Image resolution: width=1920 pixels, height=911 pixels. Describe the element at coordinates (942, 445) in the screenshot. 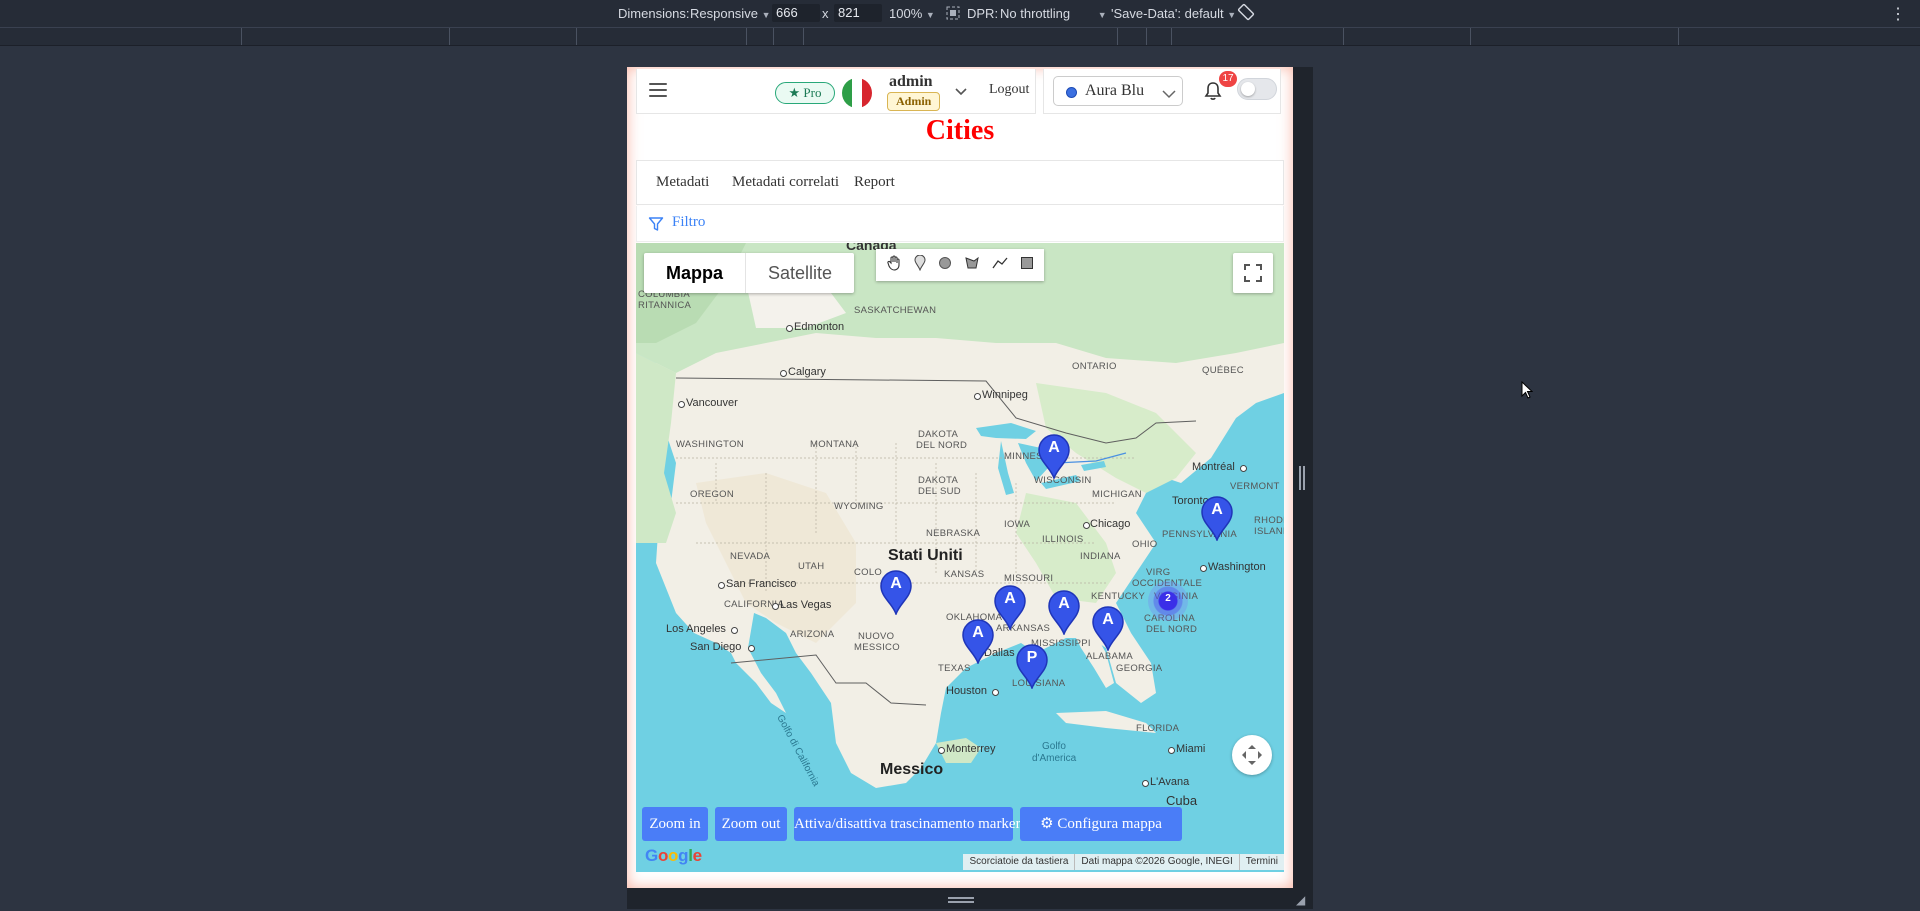

I see `label-north-dakota-2: DEL NORD` at that location.